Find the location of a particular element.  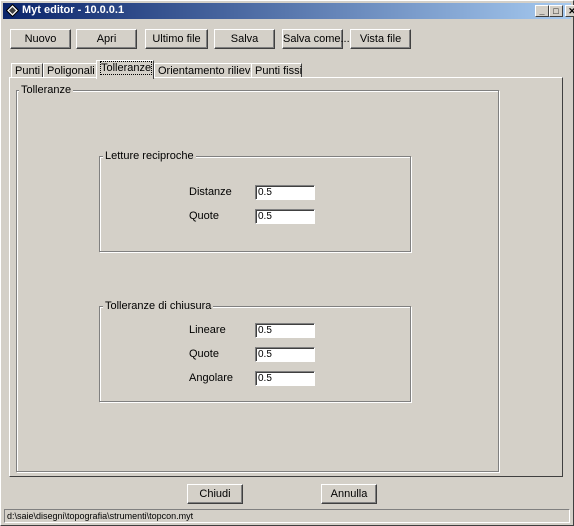

tab-punti: Punti is located at coordinates (27, 70).